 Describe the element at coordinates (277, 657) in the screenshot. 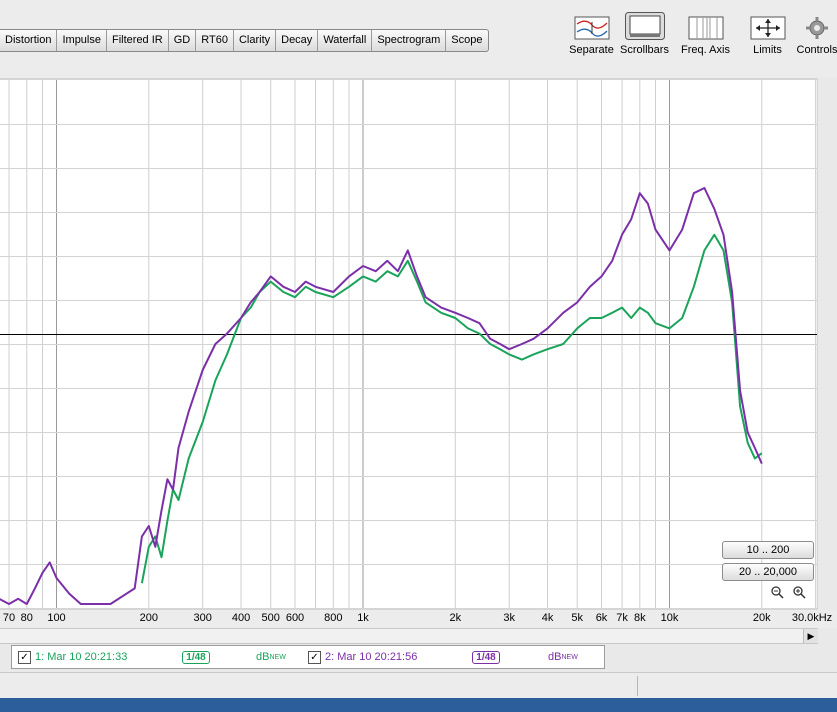

I see `unit-1-new-badge: NEW` at that location.